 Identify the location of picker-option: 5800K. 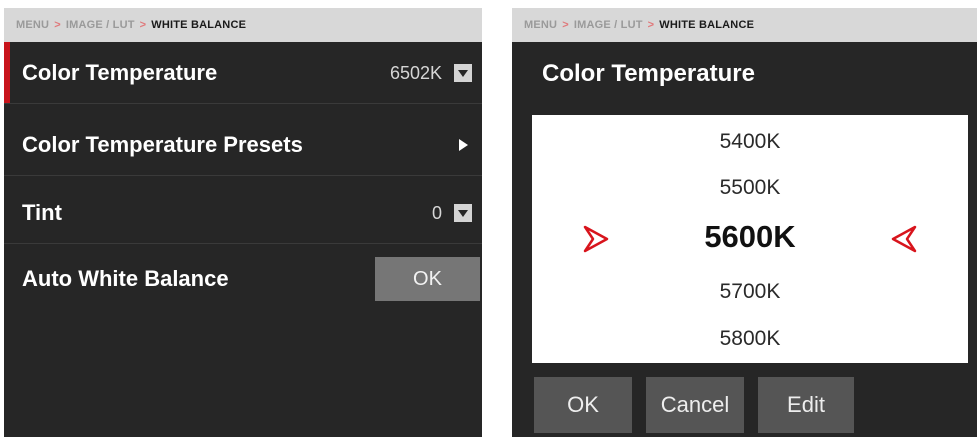
(750, 339).